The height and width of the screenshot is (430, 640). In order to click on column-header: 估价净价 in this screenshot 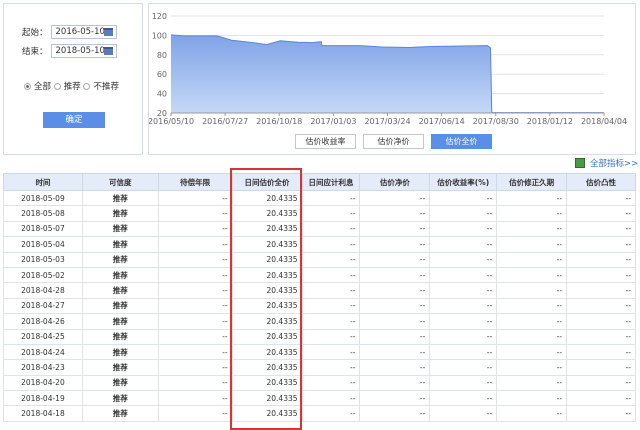, I will do `click(395, 182)`.